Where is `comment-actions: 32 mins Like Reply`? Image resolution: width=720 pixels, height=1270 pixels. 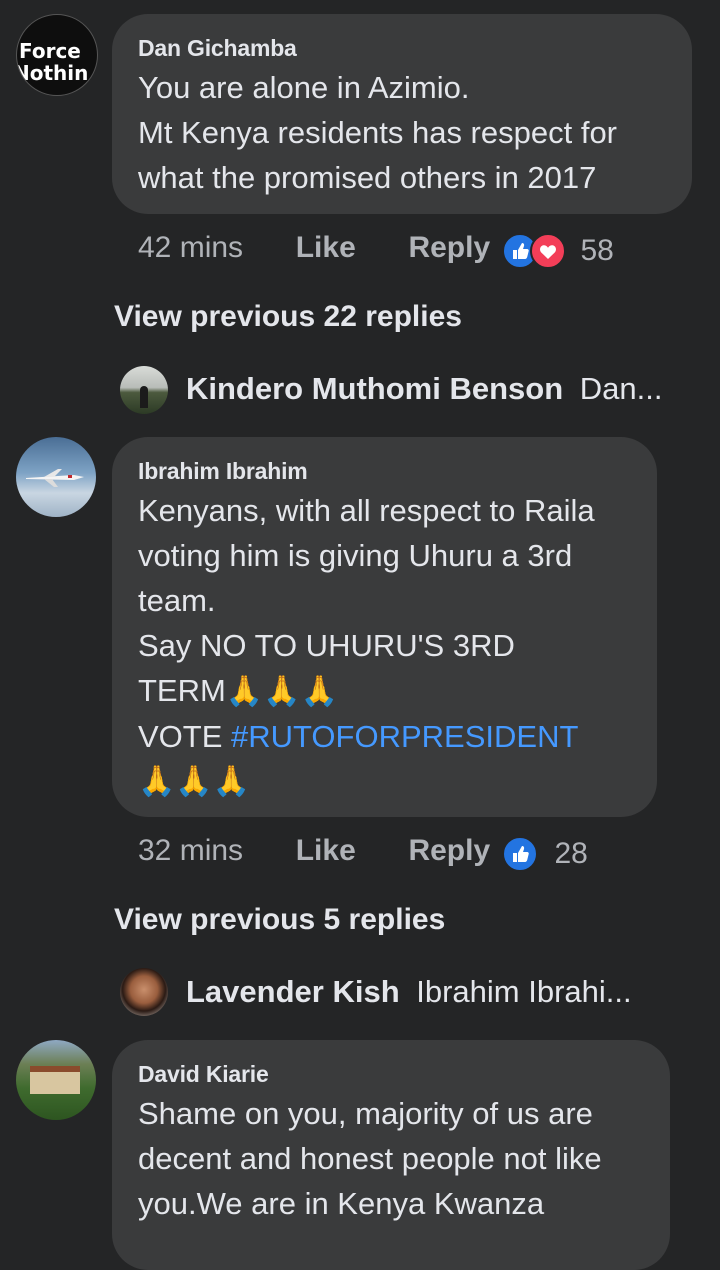 comment-actions: 32 mins Like Reply is located at coordinates (314, 851).